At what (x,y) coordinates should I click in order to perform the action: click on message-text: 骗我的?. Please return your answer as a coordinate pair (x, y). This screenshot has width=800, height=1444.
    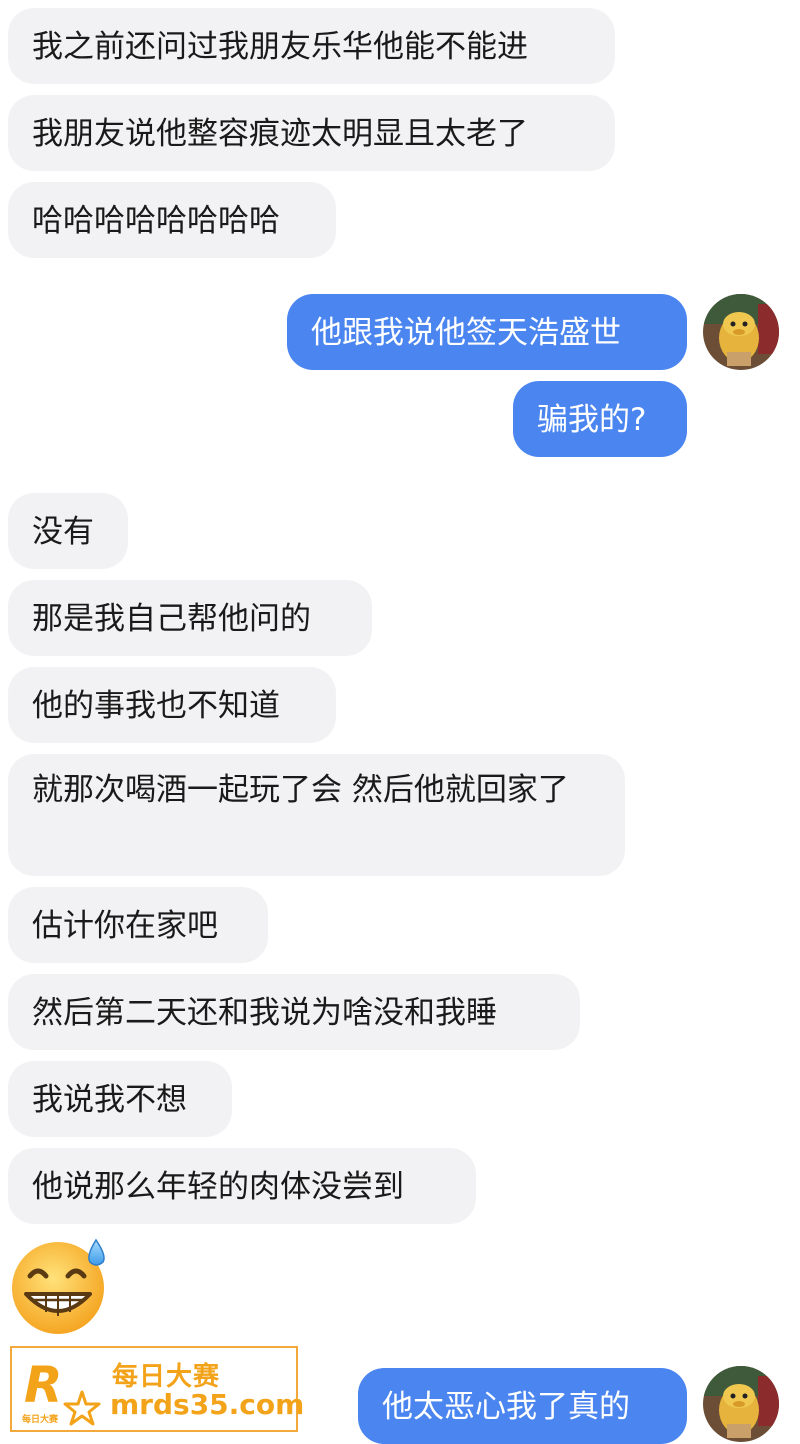
    Looking at the image, I should click on (592, 420).